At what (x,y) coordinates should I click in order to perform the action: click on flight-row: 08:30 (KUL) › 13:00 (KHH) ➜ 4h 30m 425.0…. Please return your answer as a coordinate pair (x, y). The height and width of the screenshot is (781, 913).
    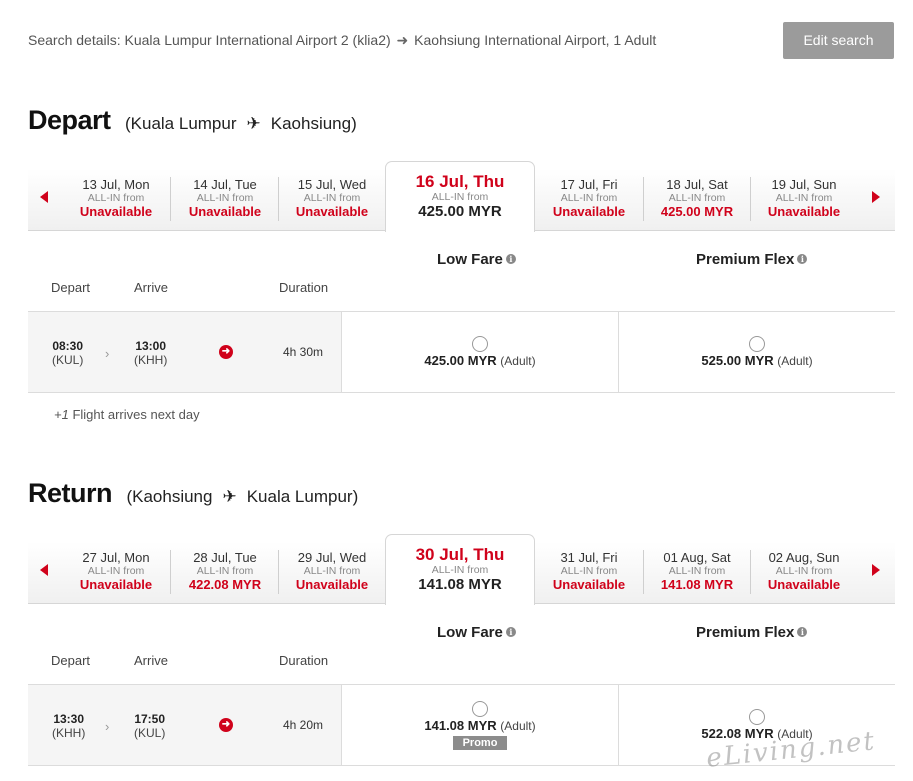
    Looking at the image, I should click on (461, 352).